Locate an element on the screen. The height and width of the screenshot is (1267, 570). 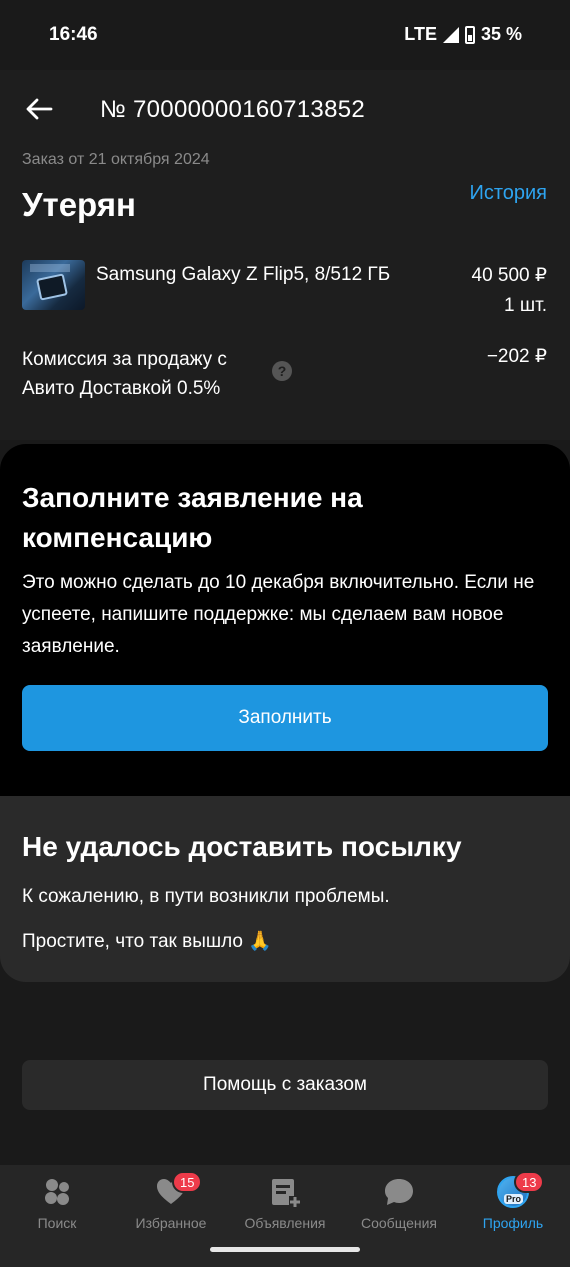
profile-avatar-icon: Pro 13 is located at coordinates (520, 1190).